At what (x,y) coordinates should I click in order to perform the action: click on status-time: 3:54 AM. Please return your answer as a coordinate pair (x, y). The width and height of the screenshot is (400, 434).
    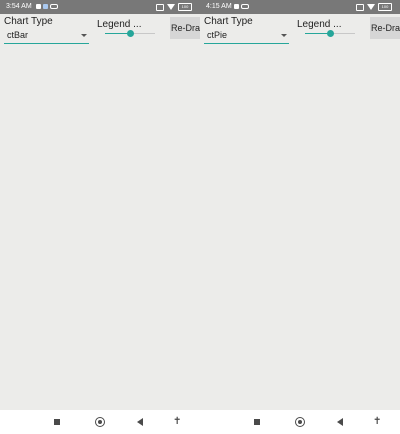
    Looking at the image, I should click on (19, 6).